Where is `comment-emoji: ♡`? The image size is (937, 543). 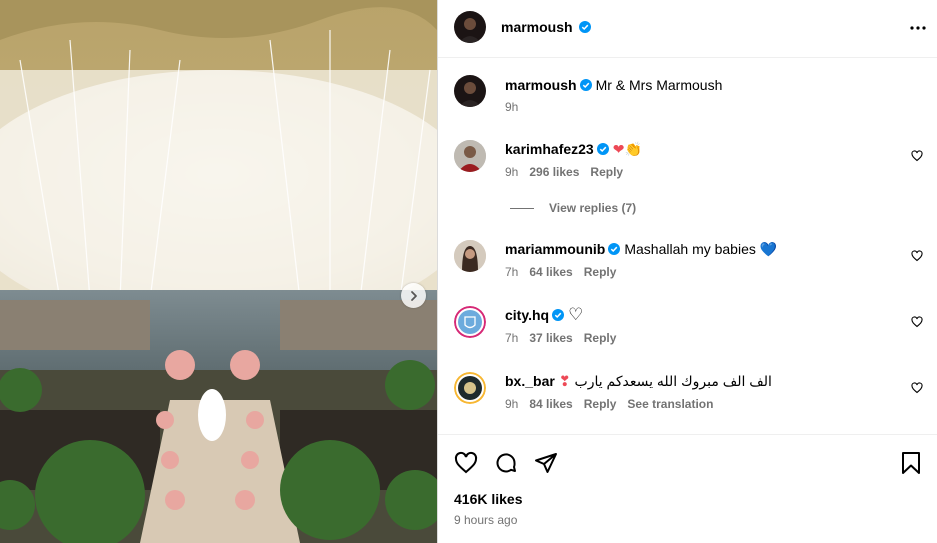
comment-emoji: ♡ is located at coordinates (576, 314).